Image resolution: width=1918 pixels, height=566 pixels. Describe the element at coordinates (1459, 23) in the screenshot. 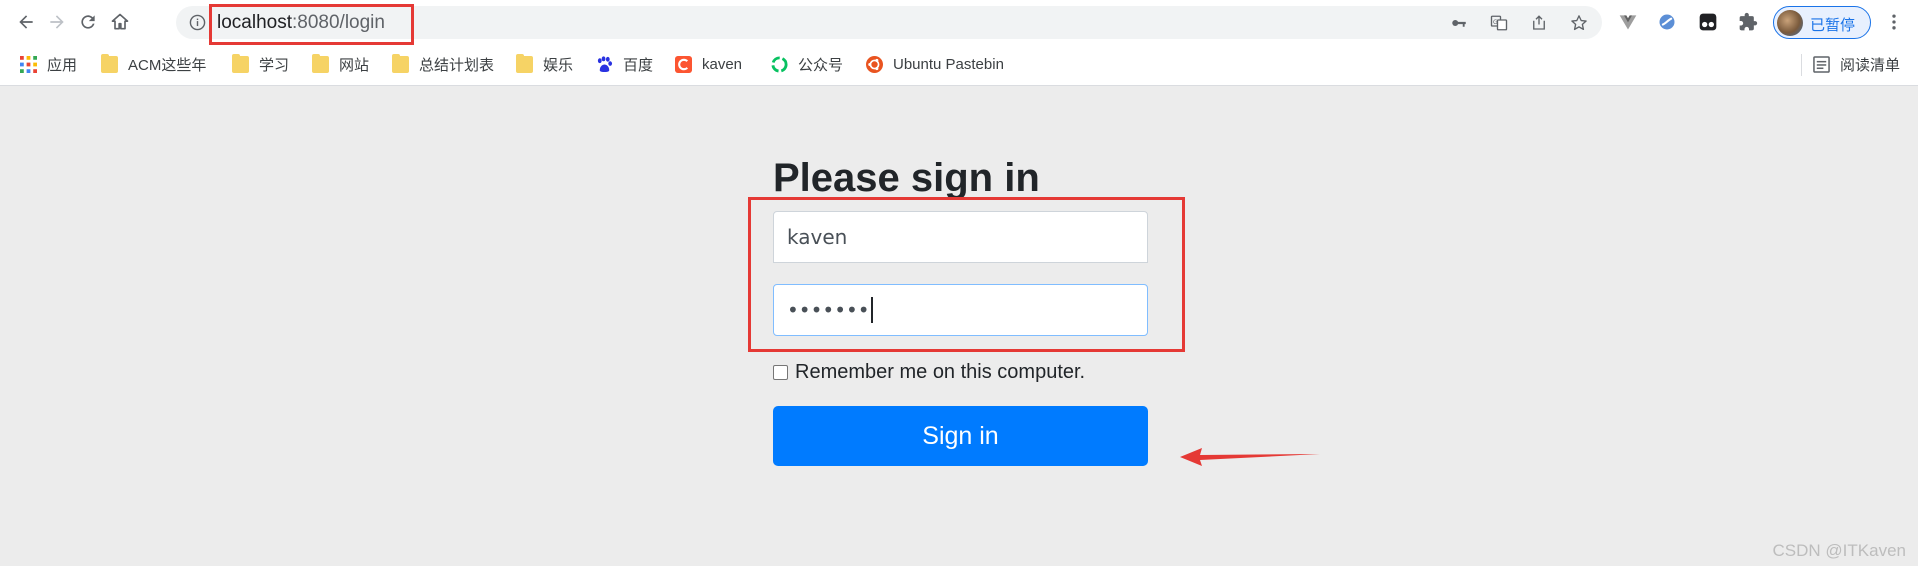

I see `key-icon` at that location.